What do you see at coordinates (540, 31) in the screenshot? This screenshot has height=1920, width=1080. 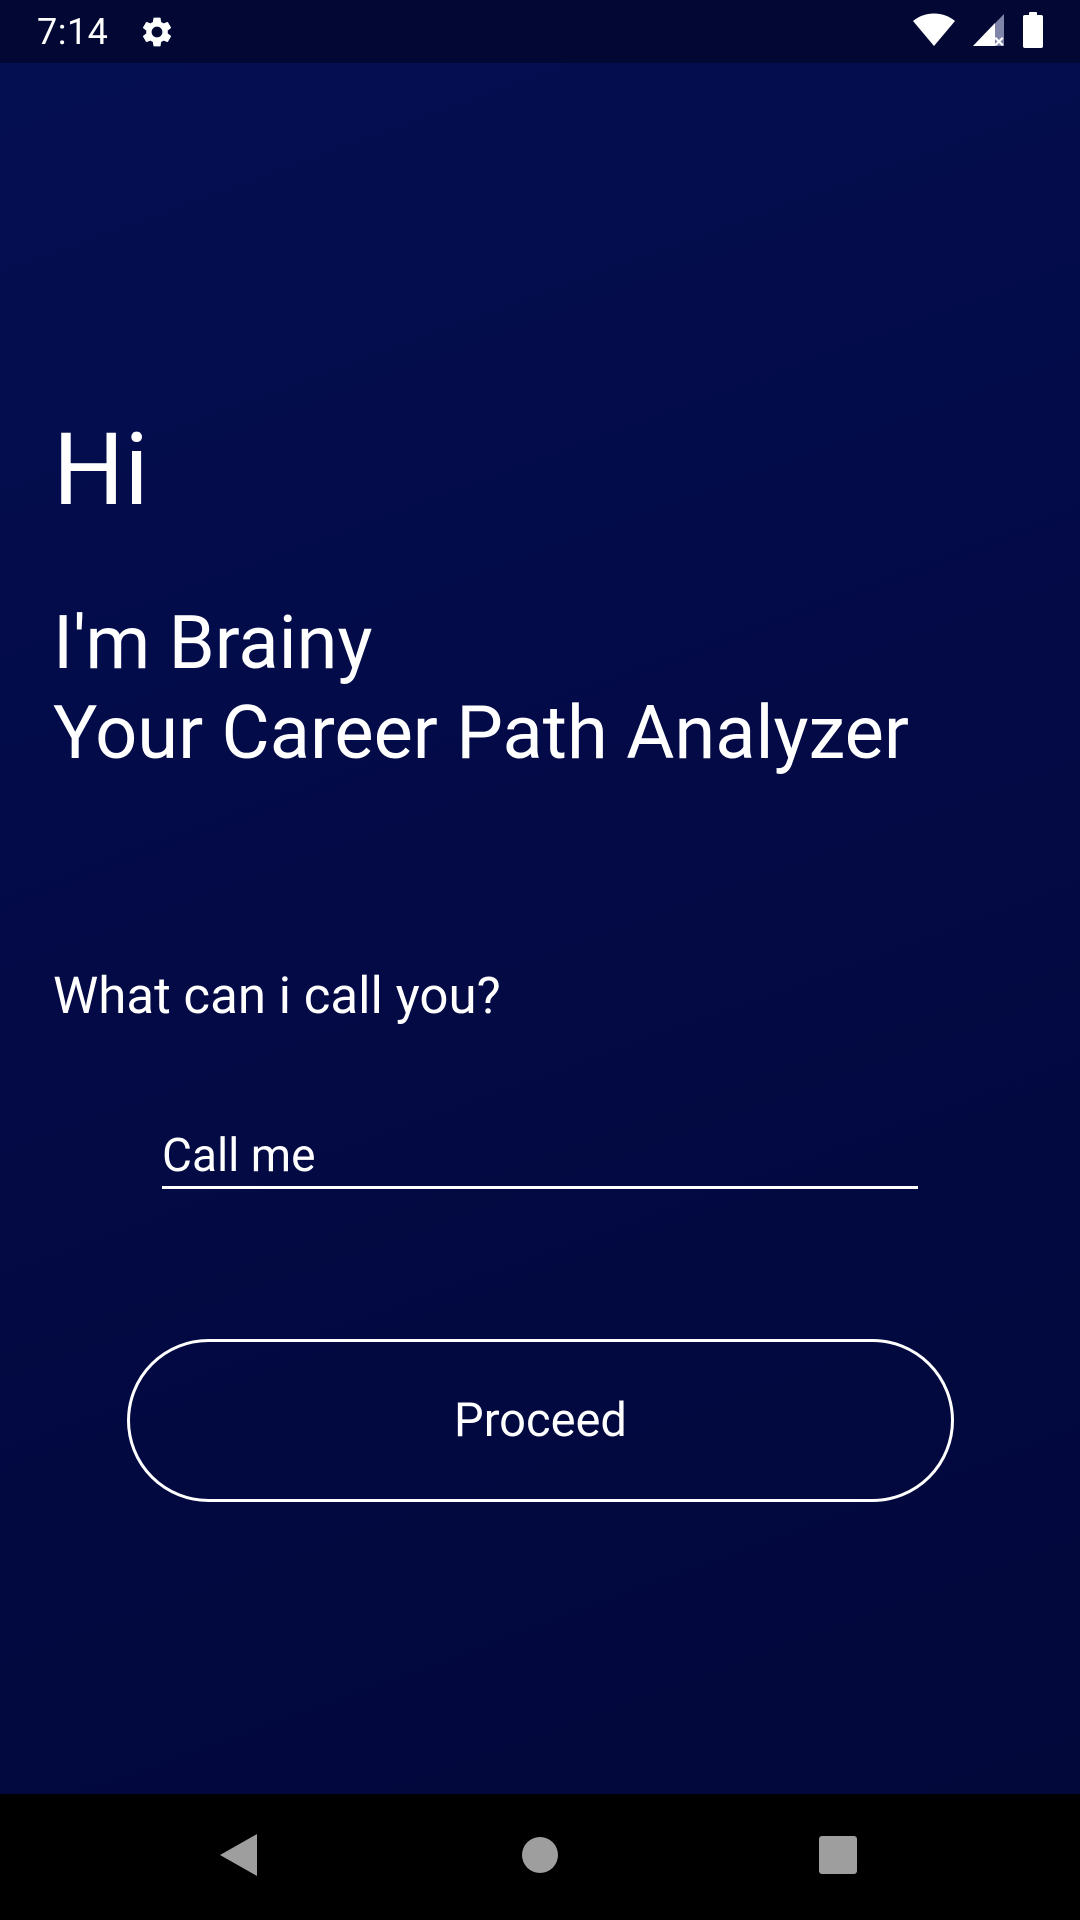 I see `status-bar: 7:14` at bounding box center [540, 31].